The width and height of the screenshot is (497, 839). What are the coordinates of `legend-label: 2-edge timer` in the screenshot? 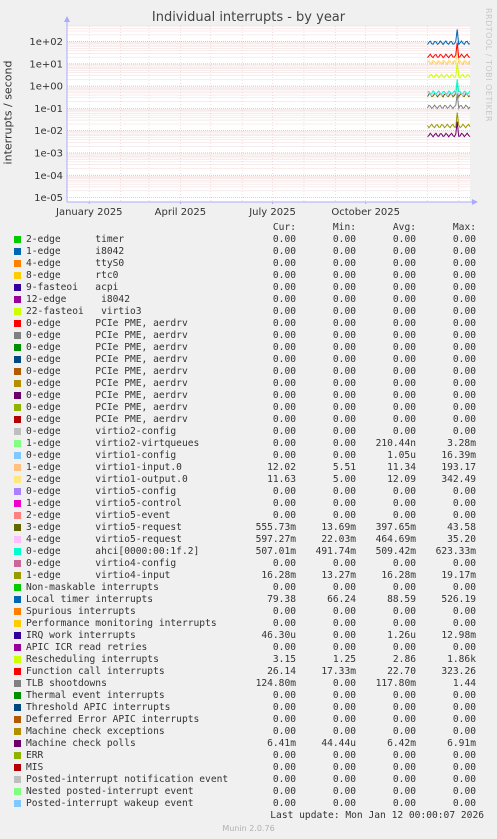 It's located at (75, 239).